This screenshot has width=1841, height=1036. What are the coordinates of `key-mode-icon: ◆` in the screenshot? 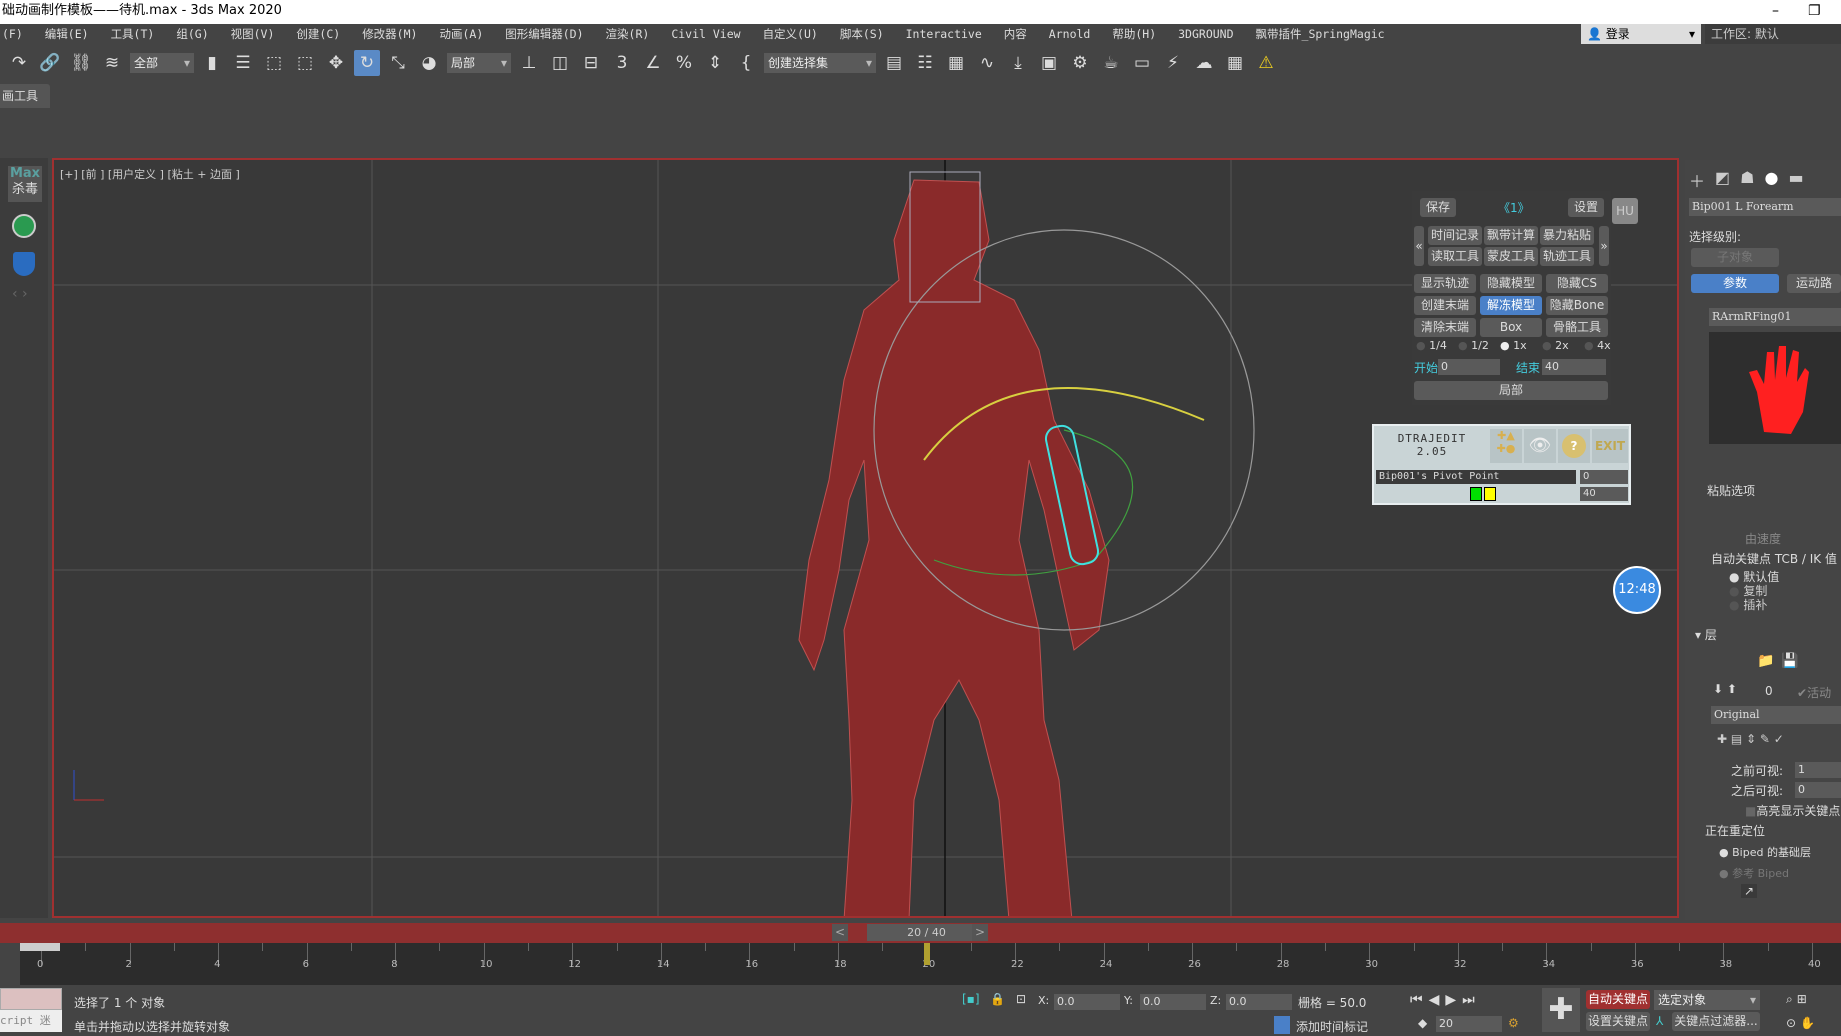 It's located at (1422, 1023).